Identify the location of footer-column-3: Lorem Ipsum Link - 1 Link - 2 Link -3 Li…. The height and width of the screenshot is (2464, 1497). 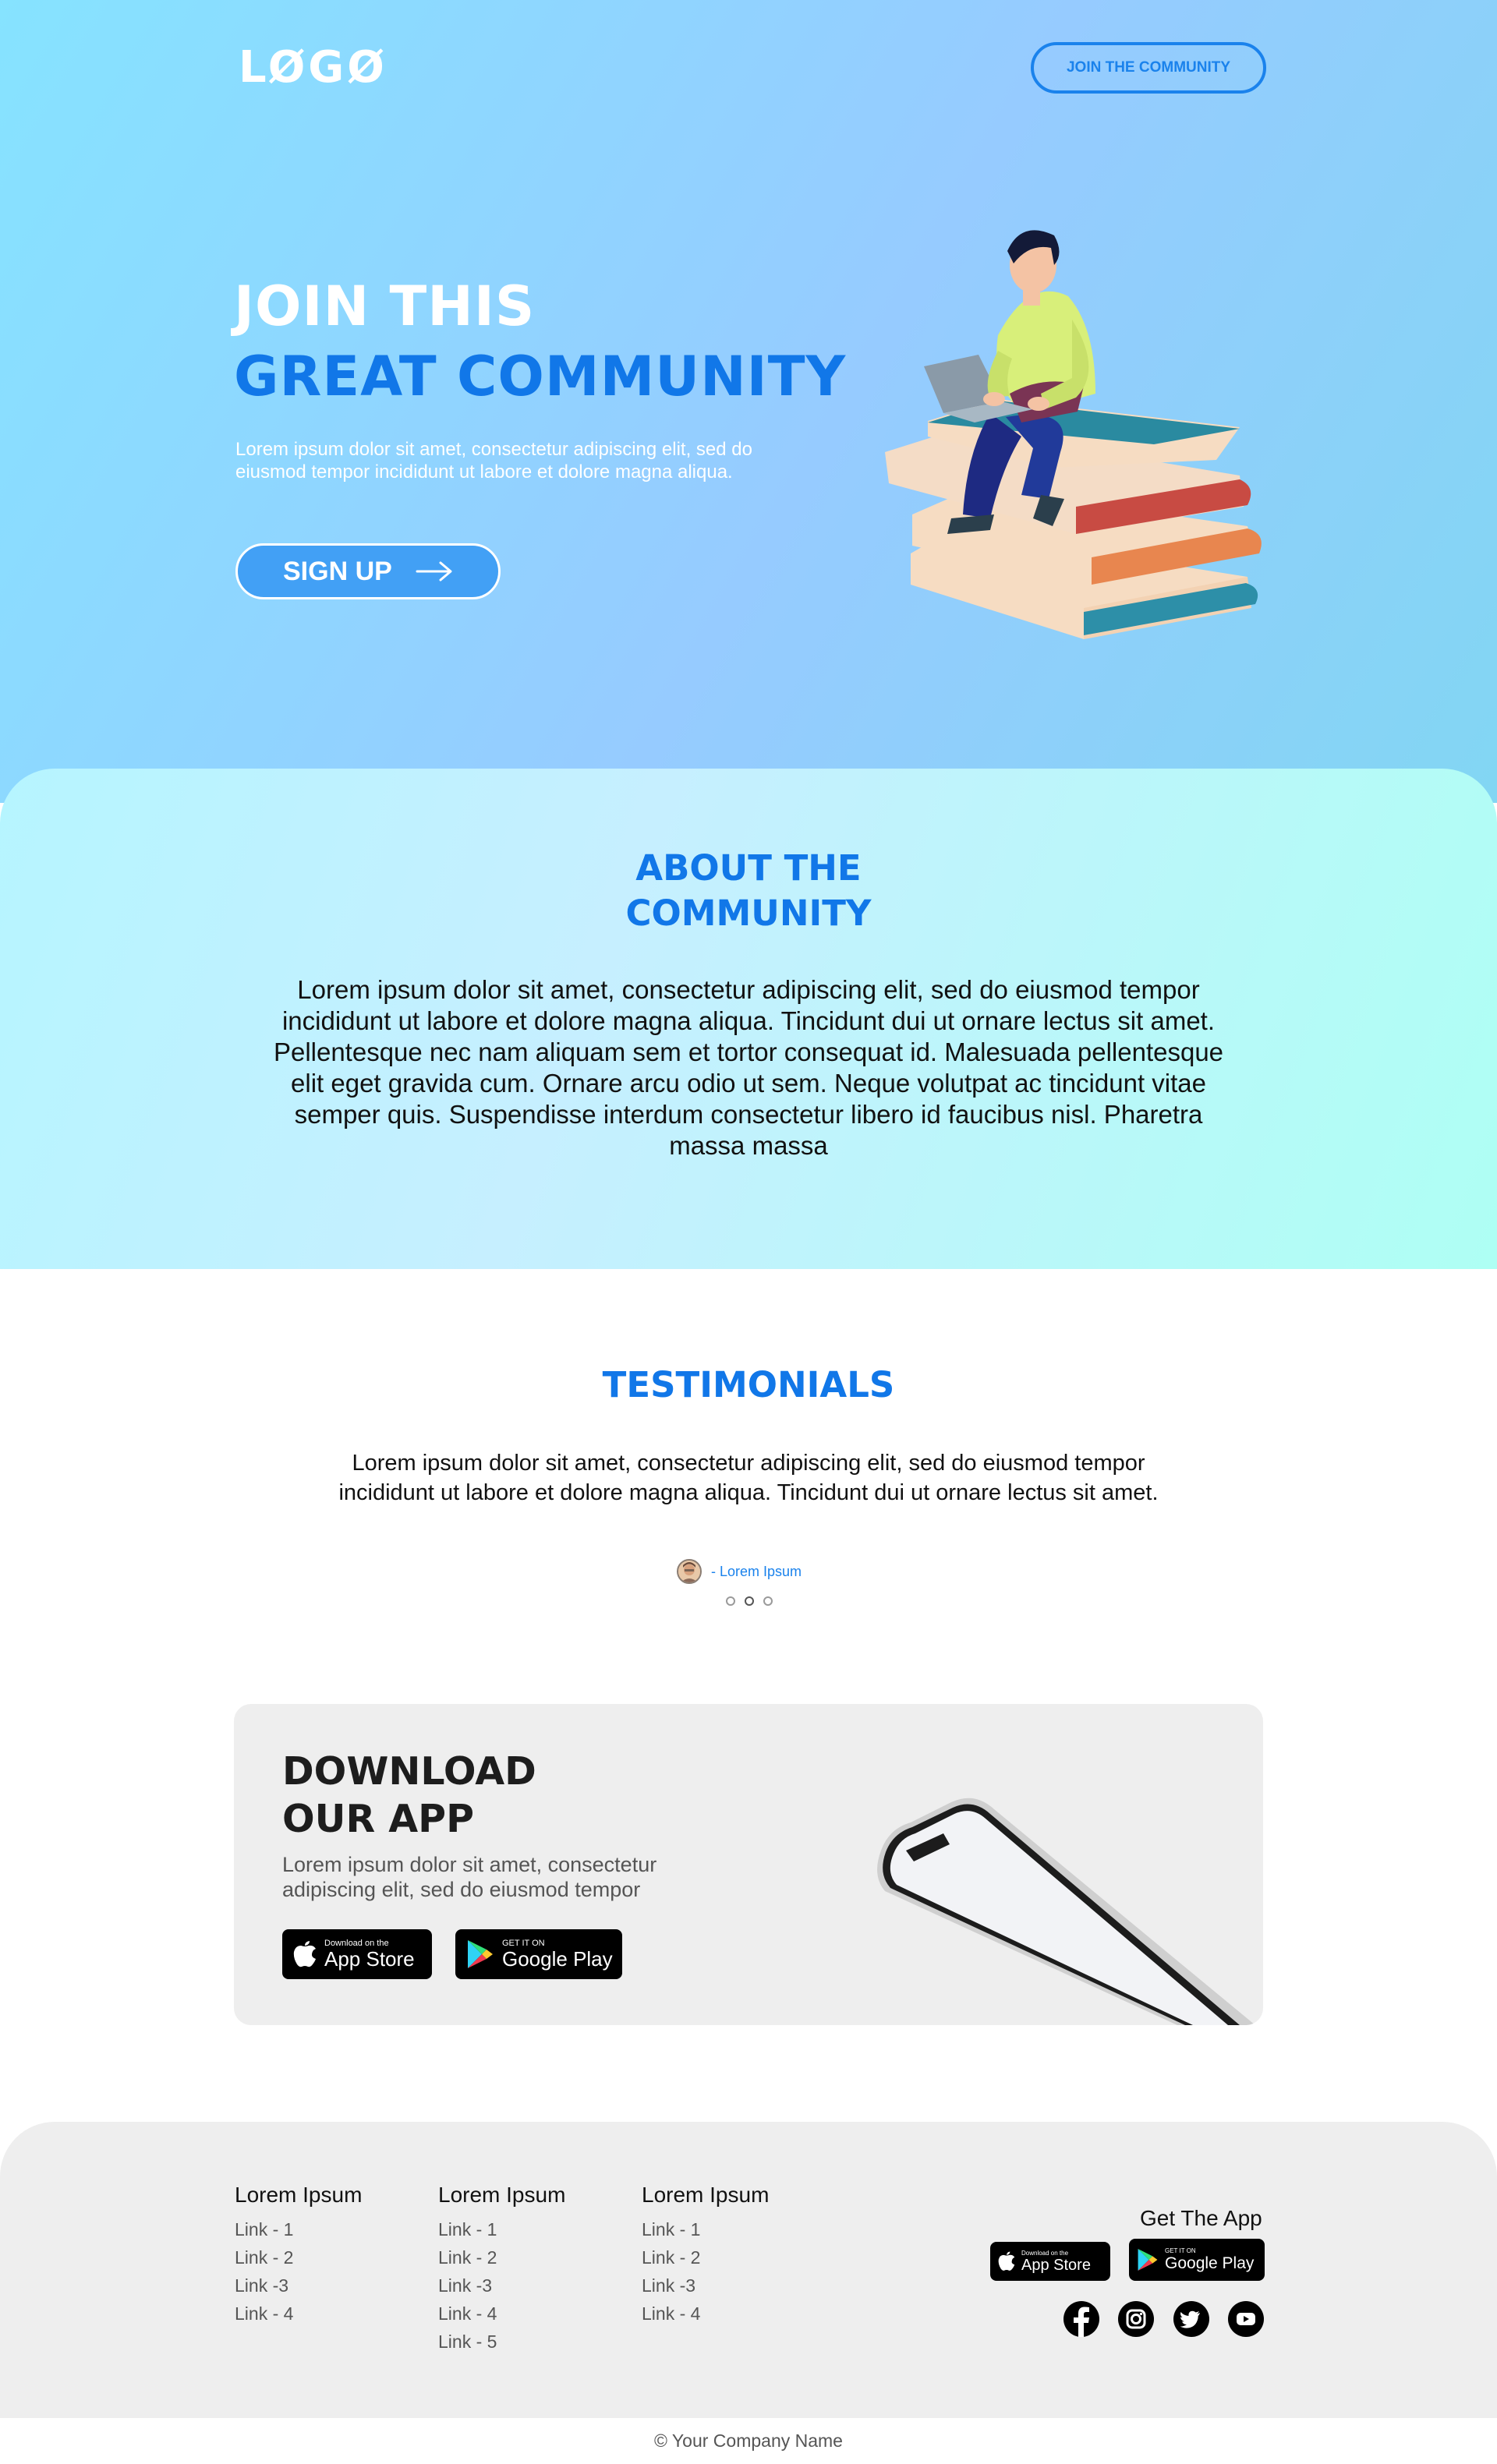
(705, 2255).